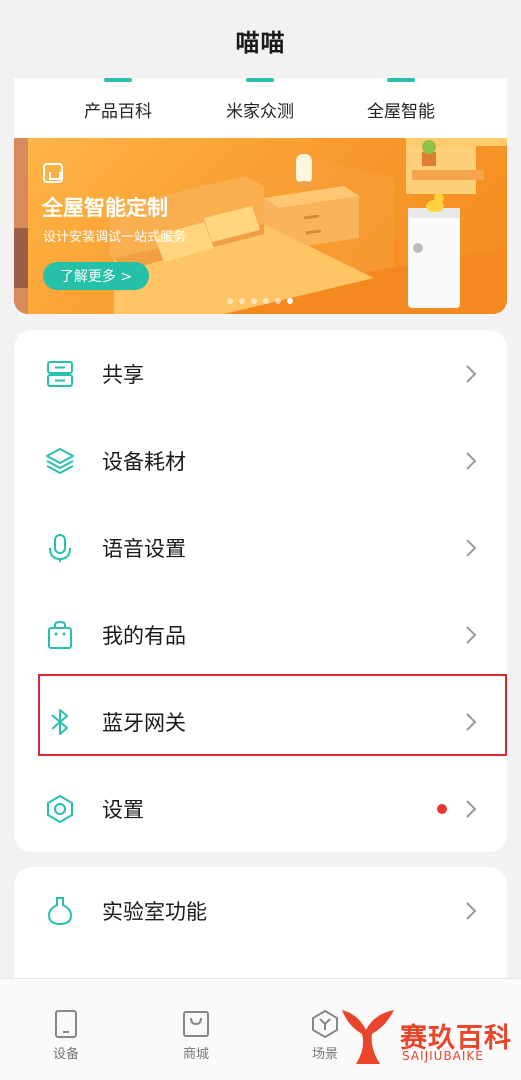 This screenshot has width=521, height=1080. What do you see at coordinates (260, 80) in the screenshot?
I see `crowdtest-icon` at bounding box center [260, 80].